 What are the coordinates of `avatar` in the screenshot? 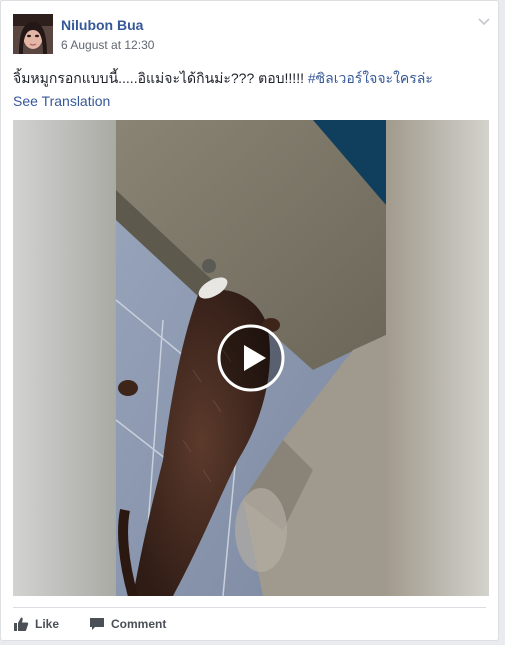 It's located at (33, 34).